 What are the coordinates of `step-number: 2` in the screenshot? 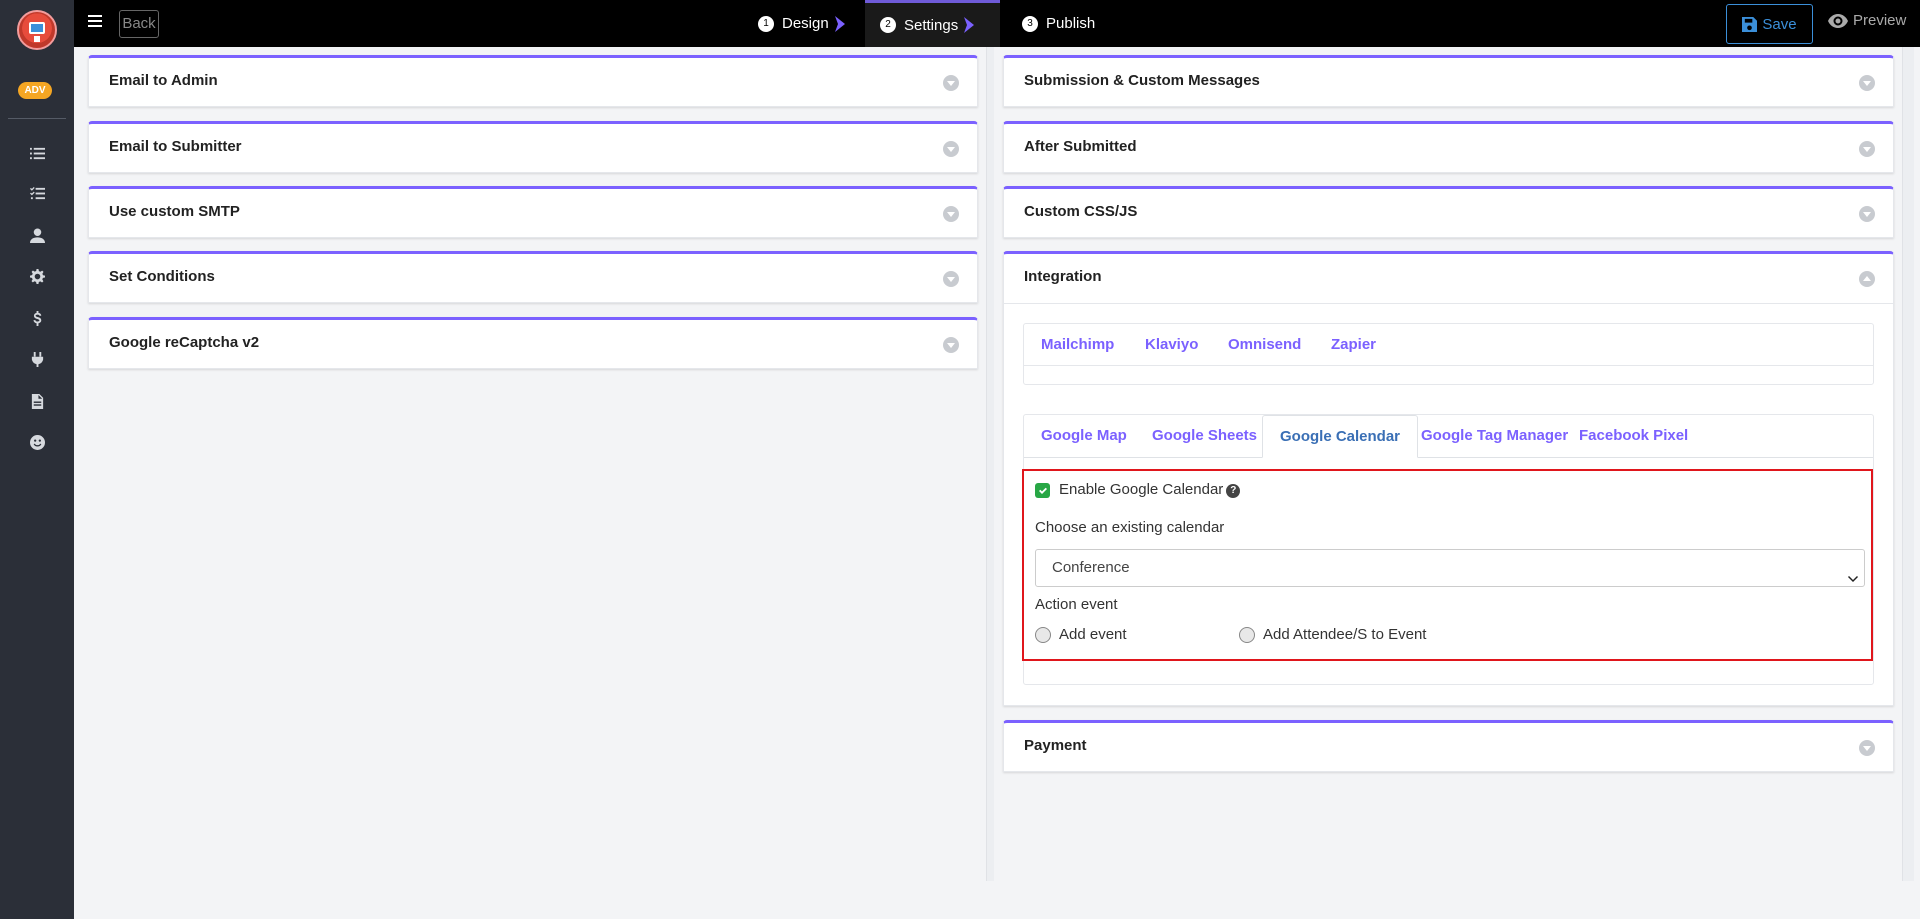 It's located at (888, 25).